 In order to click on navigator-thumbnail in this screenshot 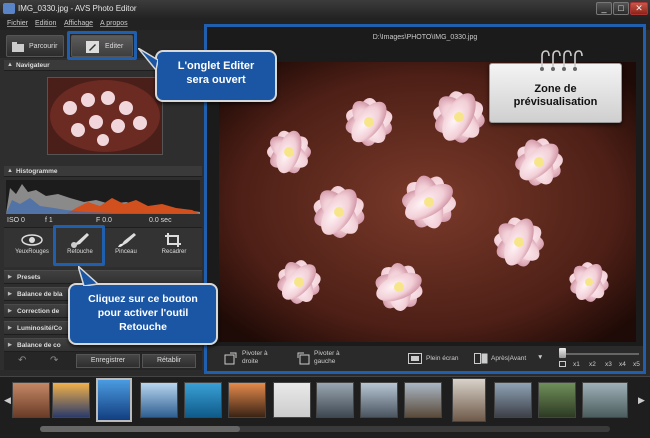, I will do `click(105, 116)`.